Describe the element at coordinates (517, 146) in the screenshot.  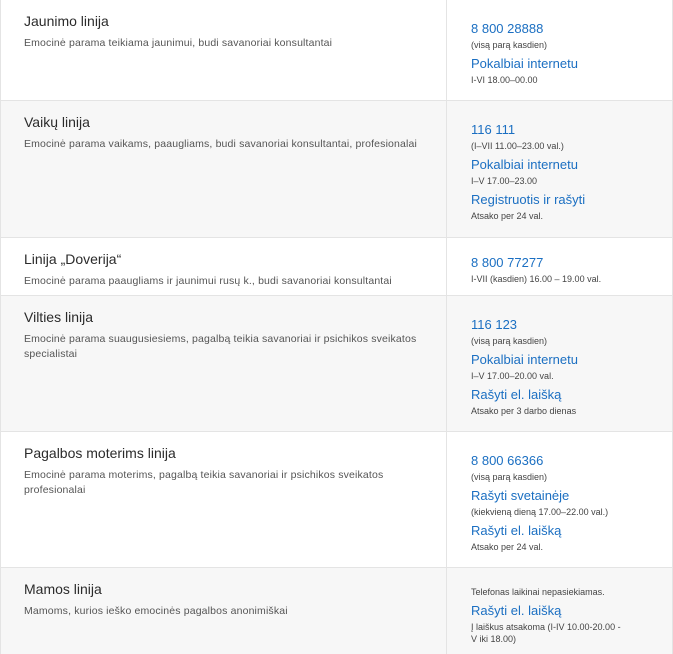
I see `hours-note: (I–VII 11.00–23.00 val.)` at that location.